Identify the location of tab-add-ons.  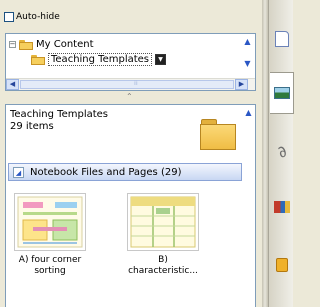
(282, 265).